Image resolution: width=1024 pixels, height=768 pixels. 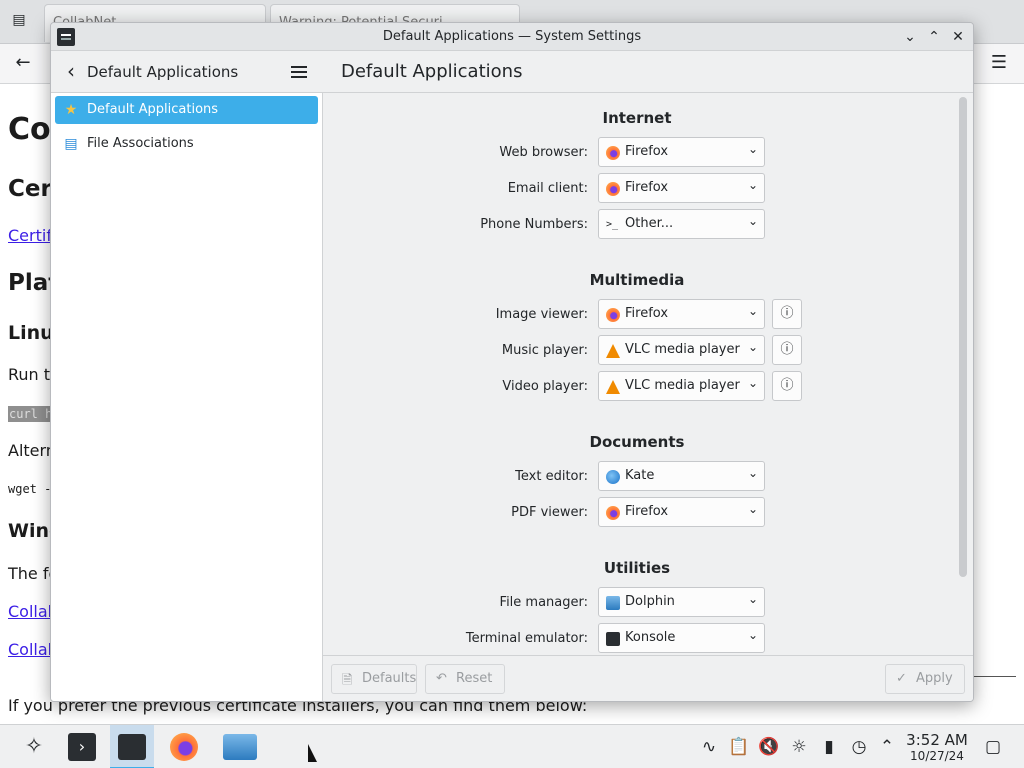 What do you see at coordinates (140, 143) in the screenshot?
I see `sidebar-item-label: File Associations` at bounding box center [140, 143].